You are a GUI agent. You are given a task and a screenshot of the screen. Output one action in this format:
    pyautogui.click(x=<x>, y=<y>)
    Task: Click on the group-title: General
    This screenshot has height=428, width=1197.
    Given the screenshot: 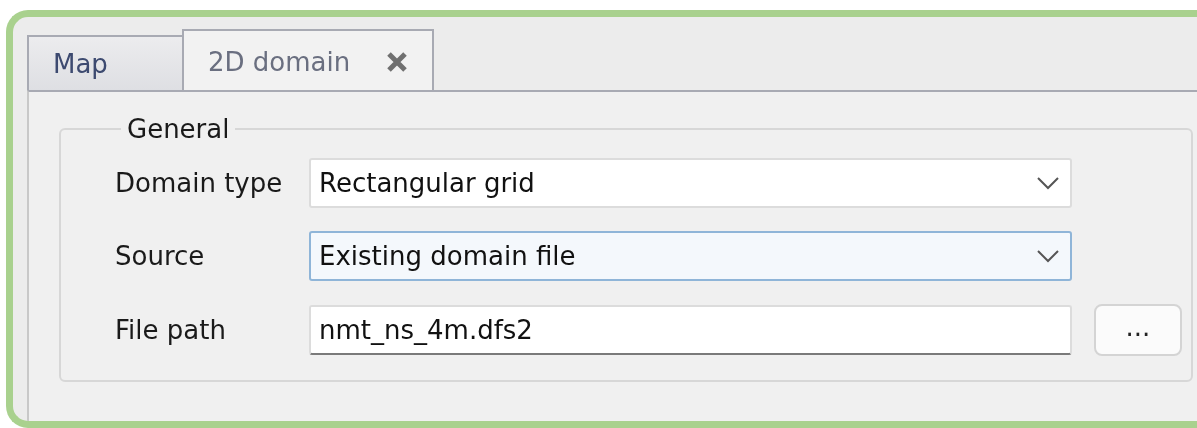 What is the action you would take?
    pyautogui.click(x=178, y=129)
    